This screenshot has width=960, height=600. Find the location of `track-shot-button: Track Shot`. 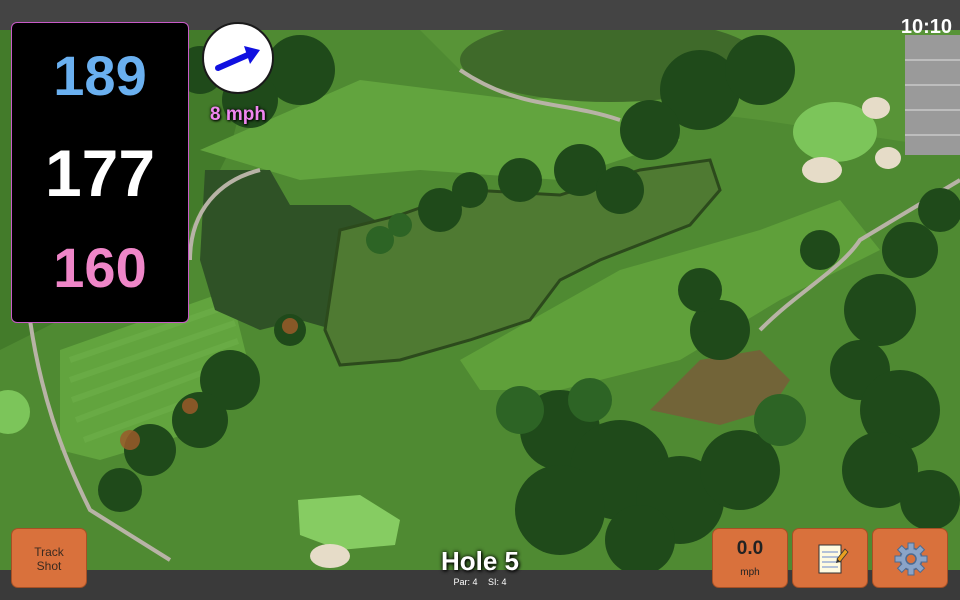

track-shot-button: Track Shot is located at coordinates (49, 558).